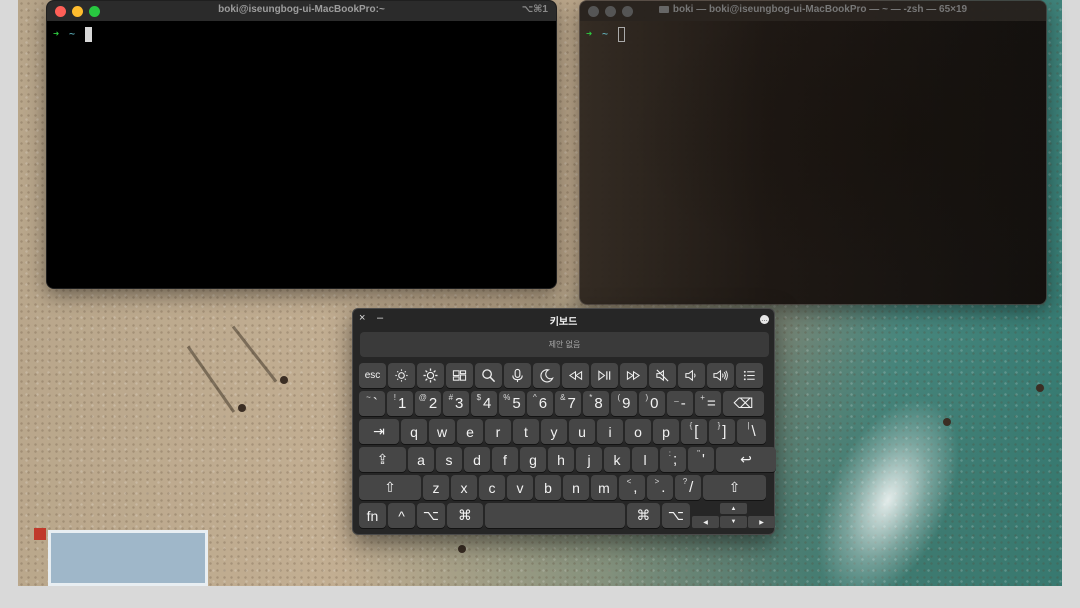 The width and height of the screenshot is (1080, 608). What do you see at coordinates (635, 487) in the screenshot?
I see `key-label: ,` at bounding box center [635, 487].